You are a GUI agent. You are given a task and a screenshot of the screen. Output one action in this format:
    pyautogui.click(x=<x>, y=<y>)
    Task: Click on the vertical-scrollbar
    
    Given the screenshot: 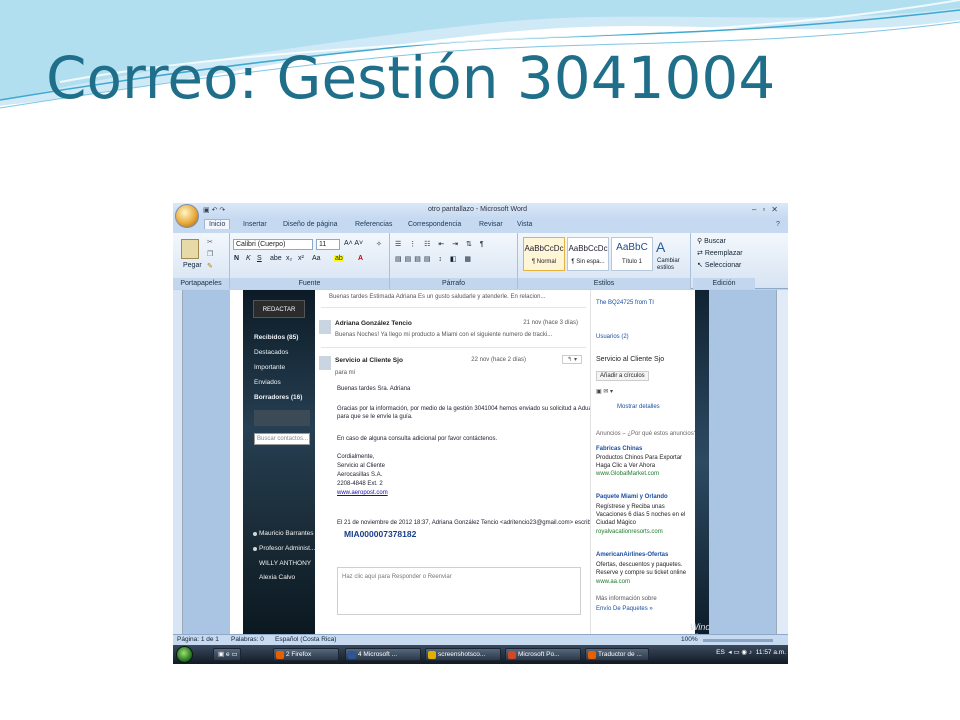 What is the action you would take?
    pyautogui.click(x=782, y=462)
    